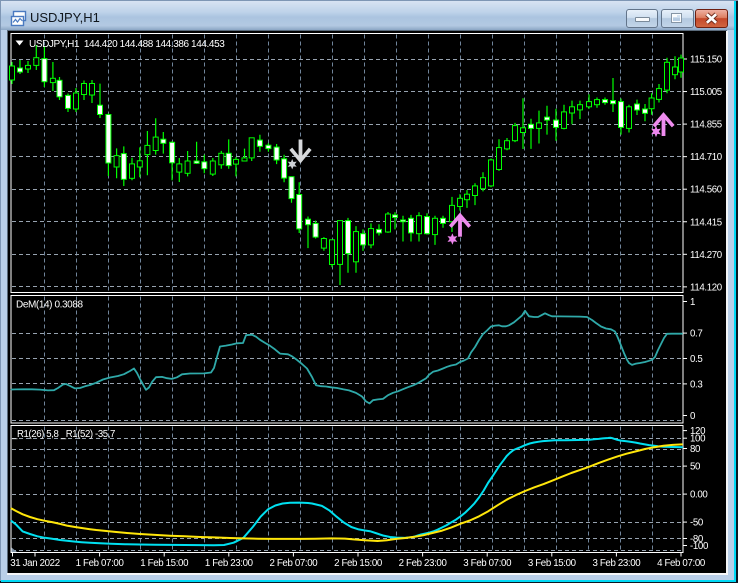  Describe the element at coordinates (681, 563) in the screenshot. I see `svg-text: 4 Feb 07:00` at that location.